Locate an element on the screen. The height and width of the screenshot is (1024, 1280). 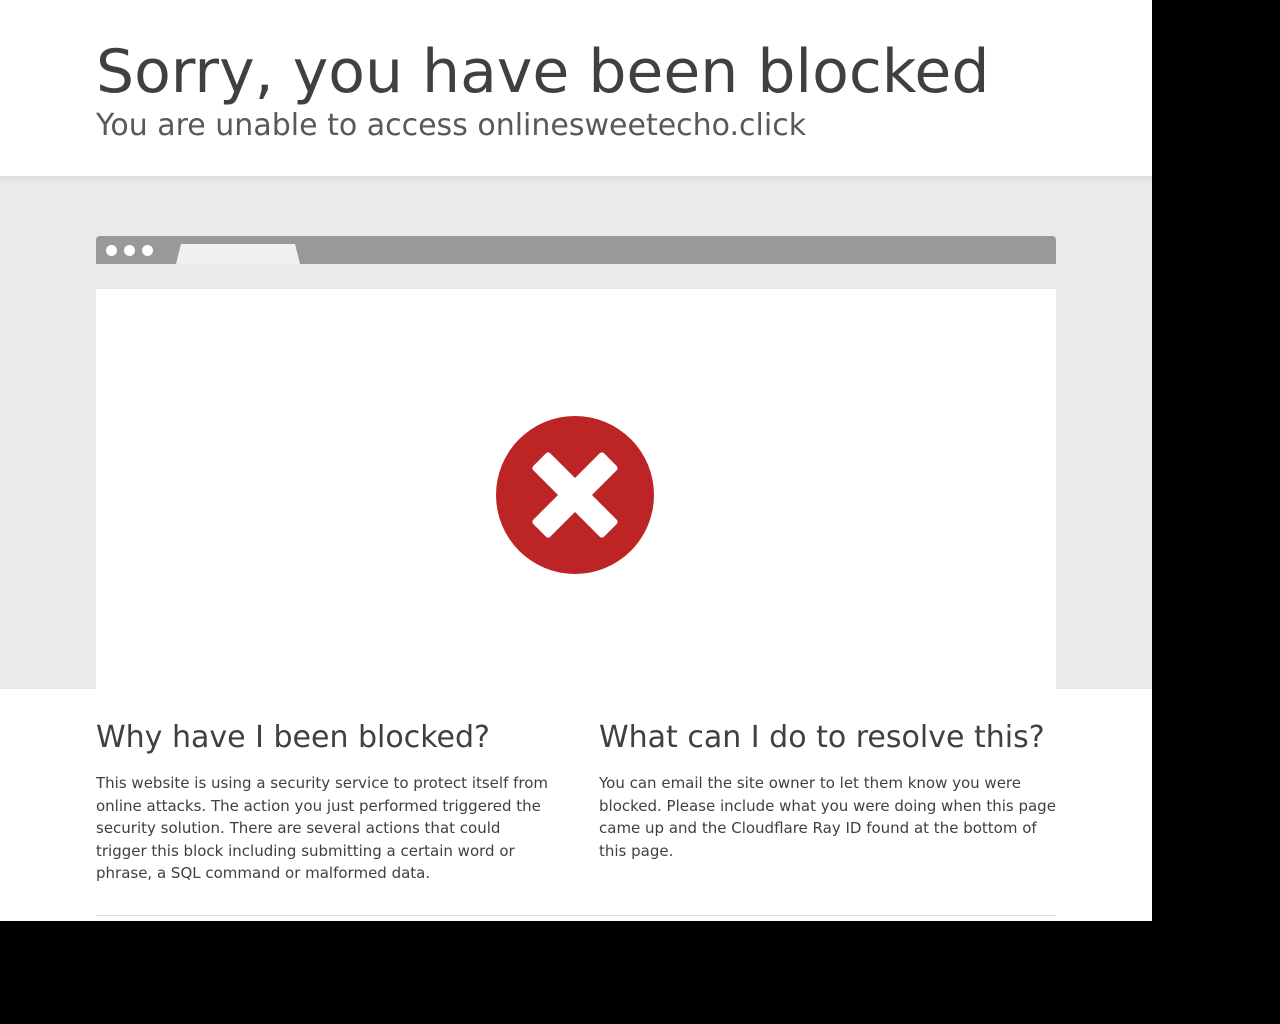
browser-window-bar is located at coordinates (576, 250).